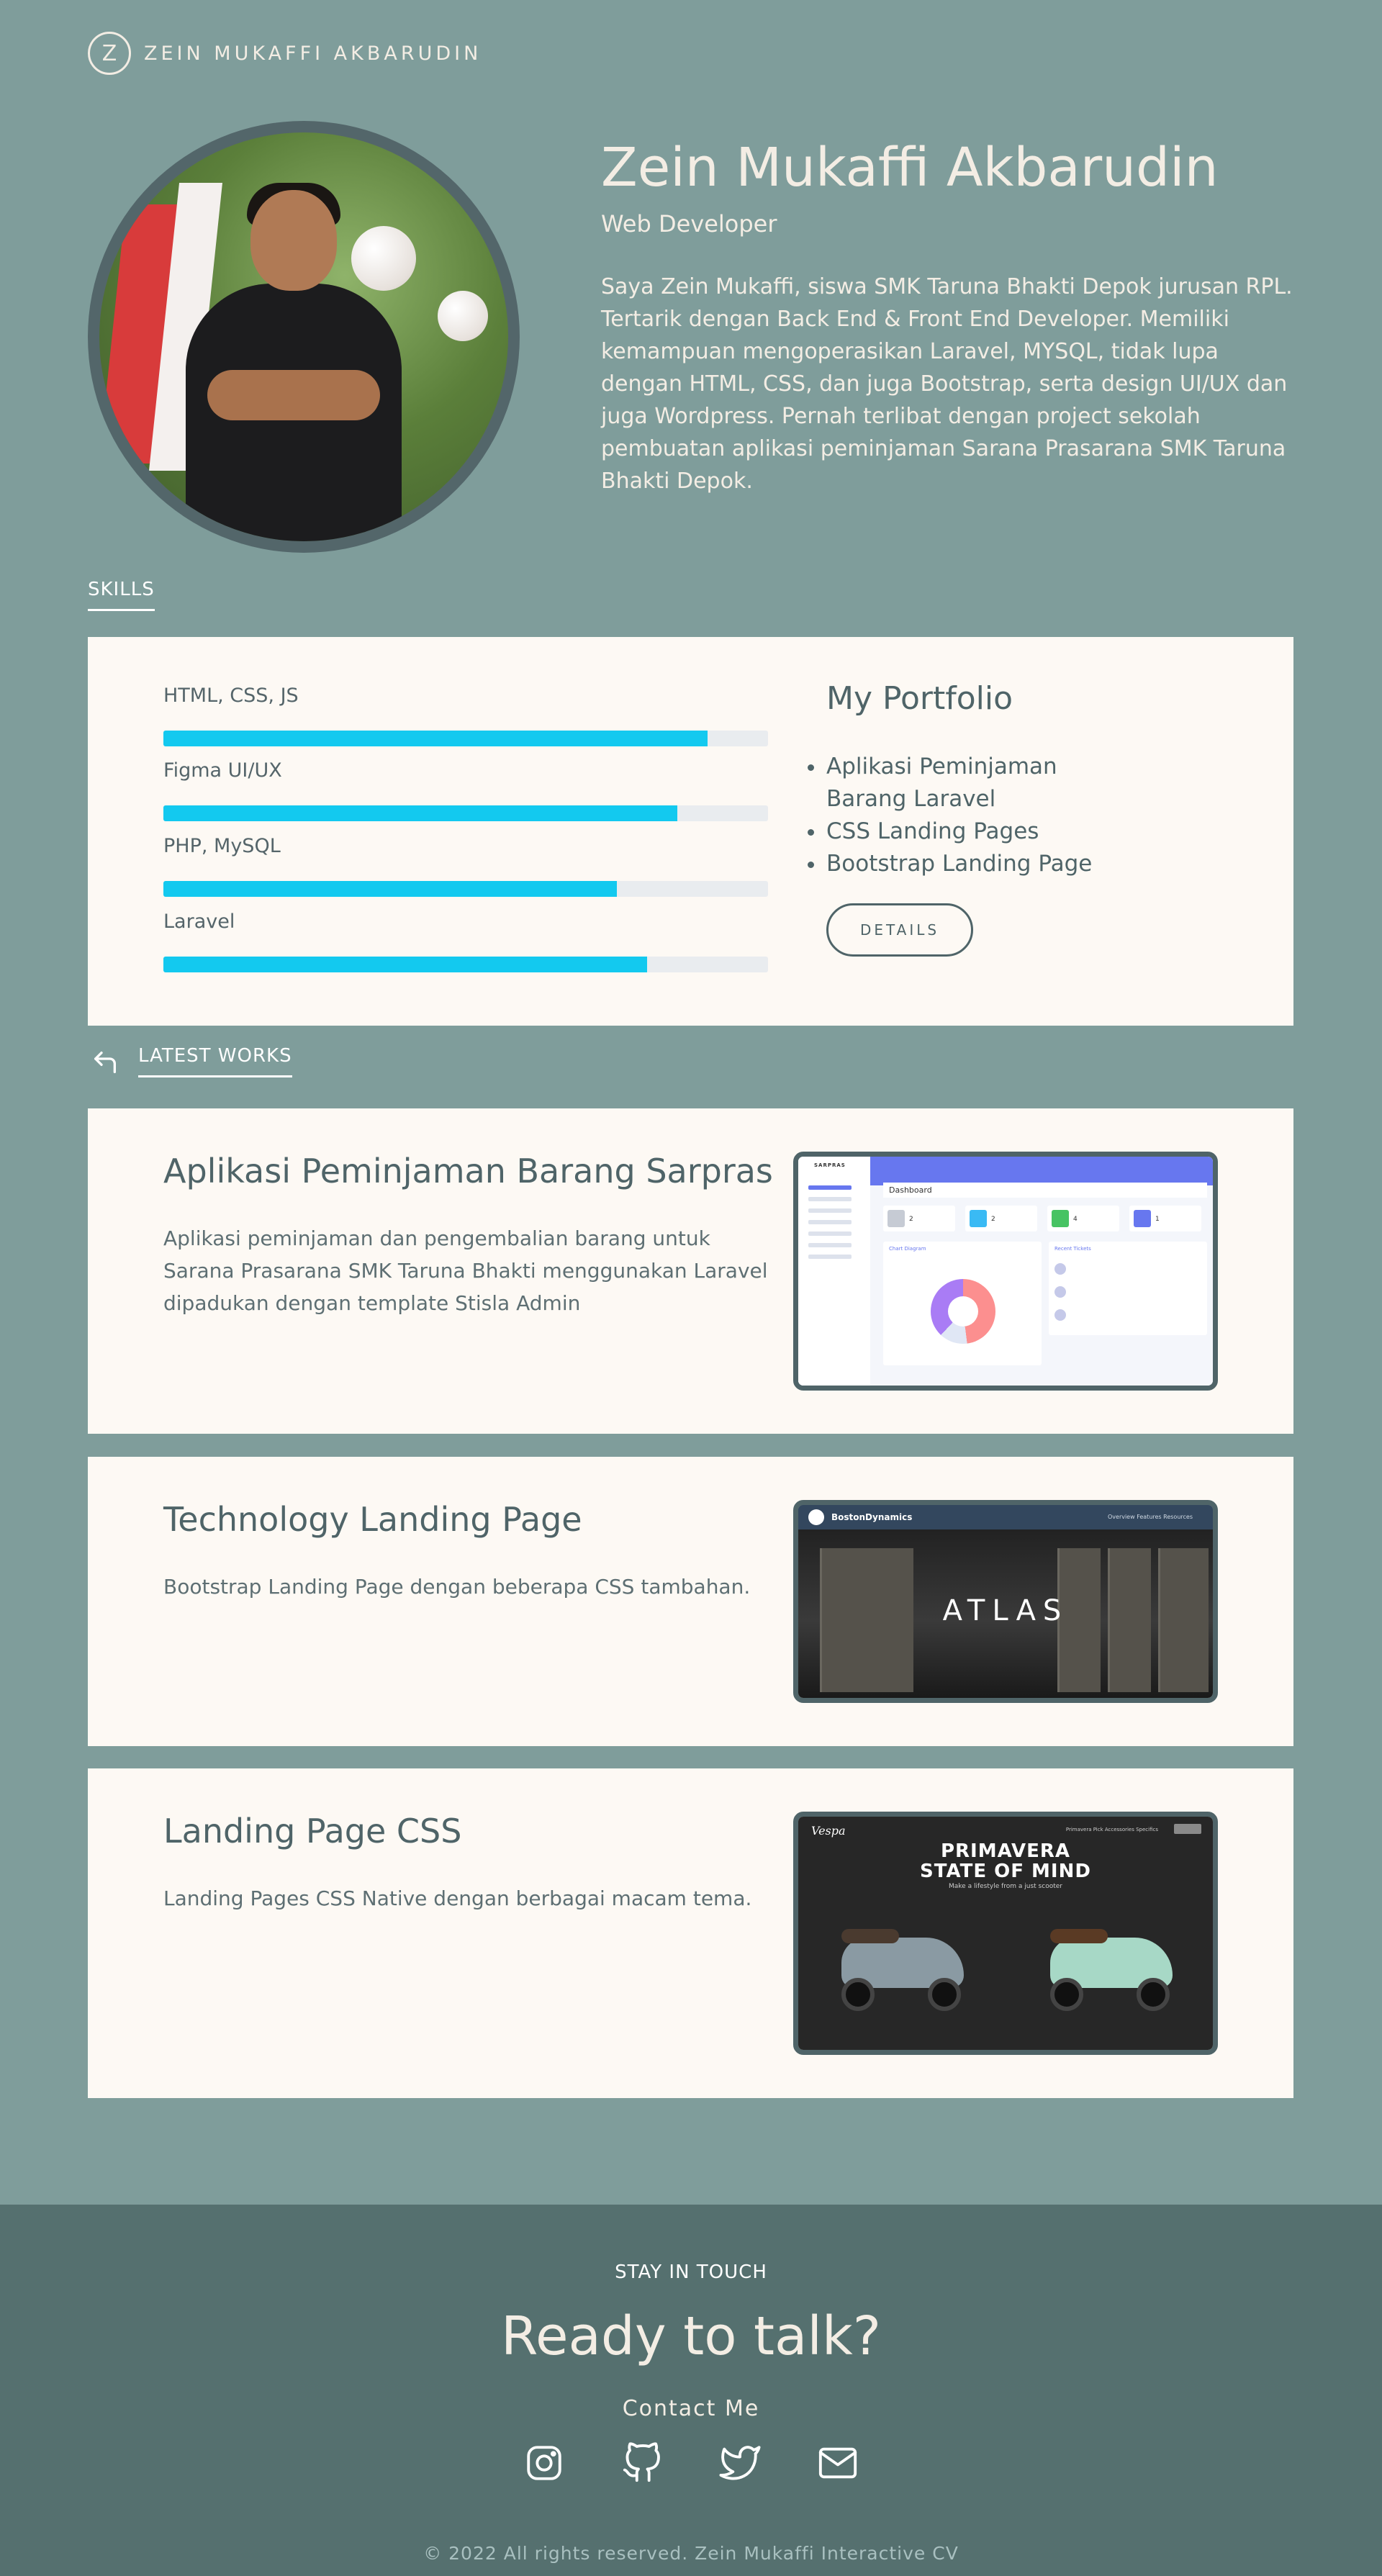 This screenshot has height=2576, width=1382. I want to click on instagram-icon, so click(544, 2463).